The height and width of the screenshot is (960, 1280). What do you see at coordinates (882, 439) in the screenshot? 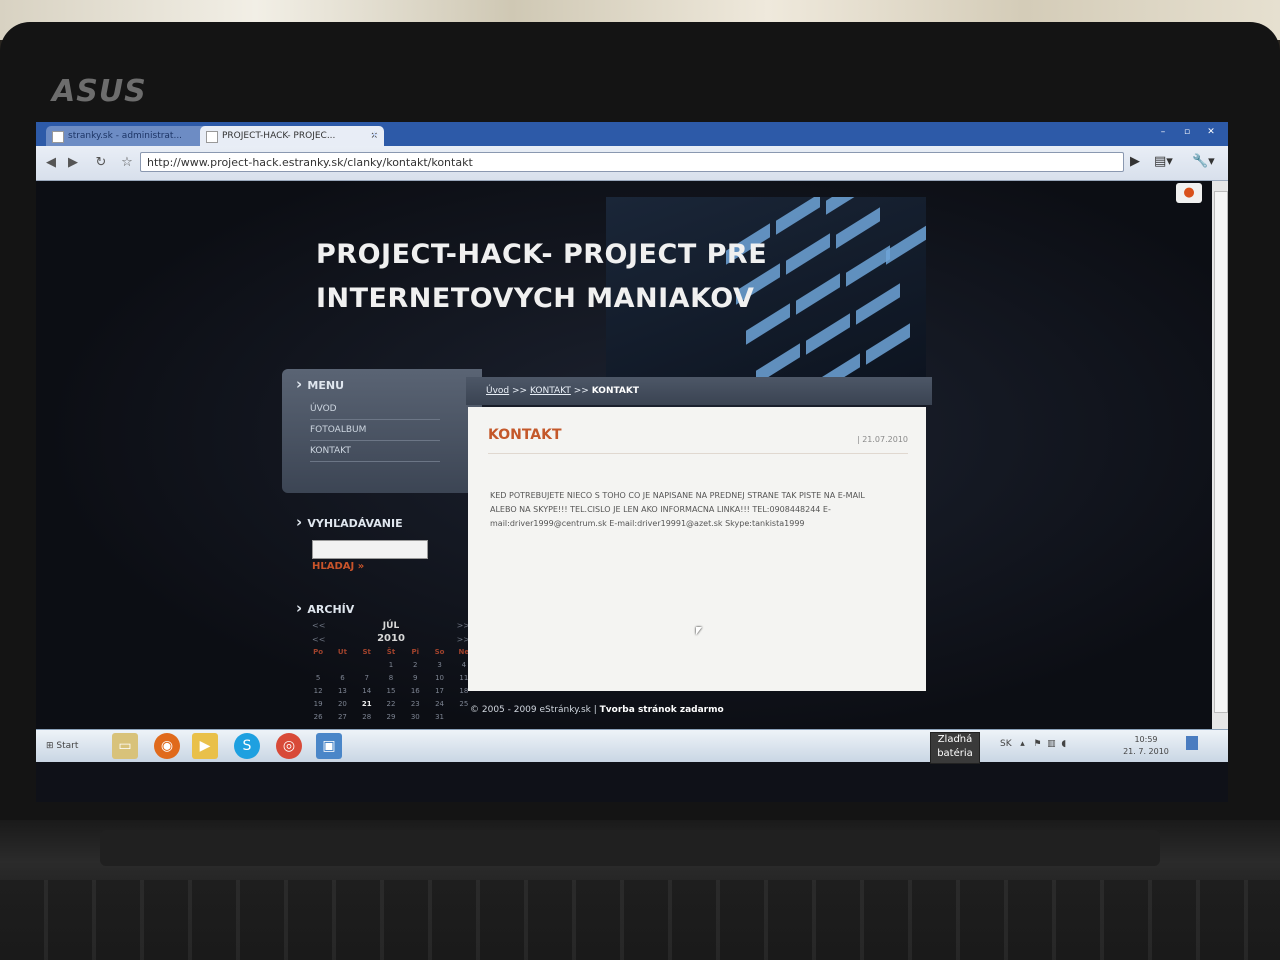
I see `article-date: | 21.07.2010` at bounding box center [882, 439].